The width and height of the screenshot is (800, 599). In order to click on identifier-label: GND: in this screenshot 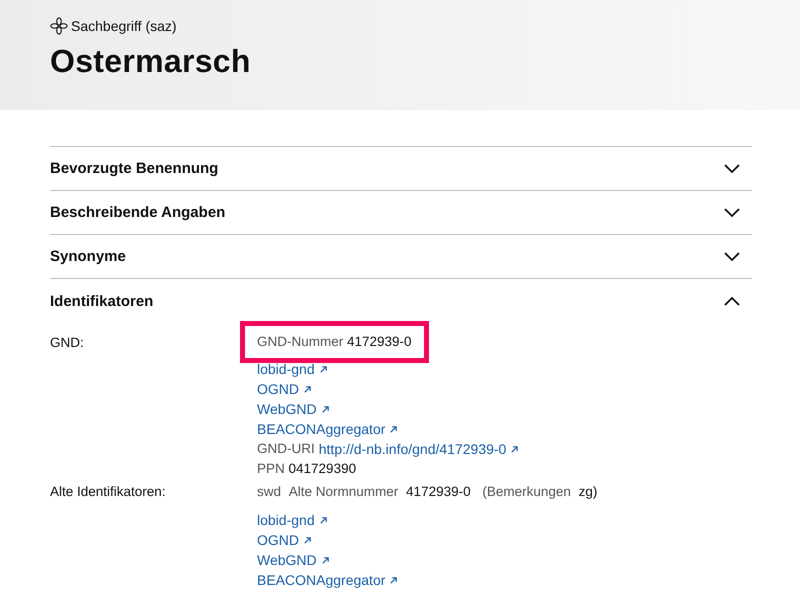, I will do `click(67, 343)`.